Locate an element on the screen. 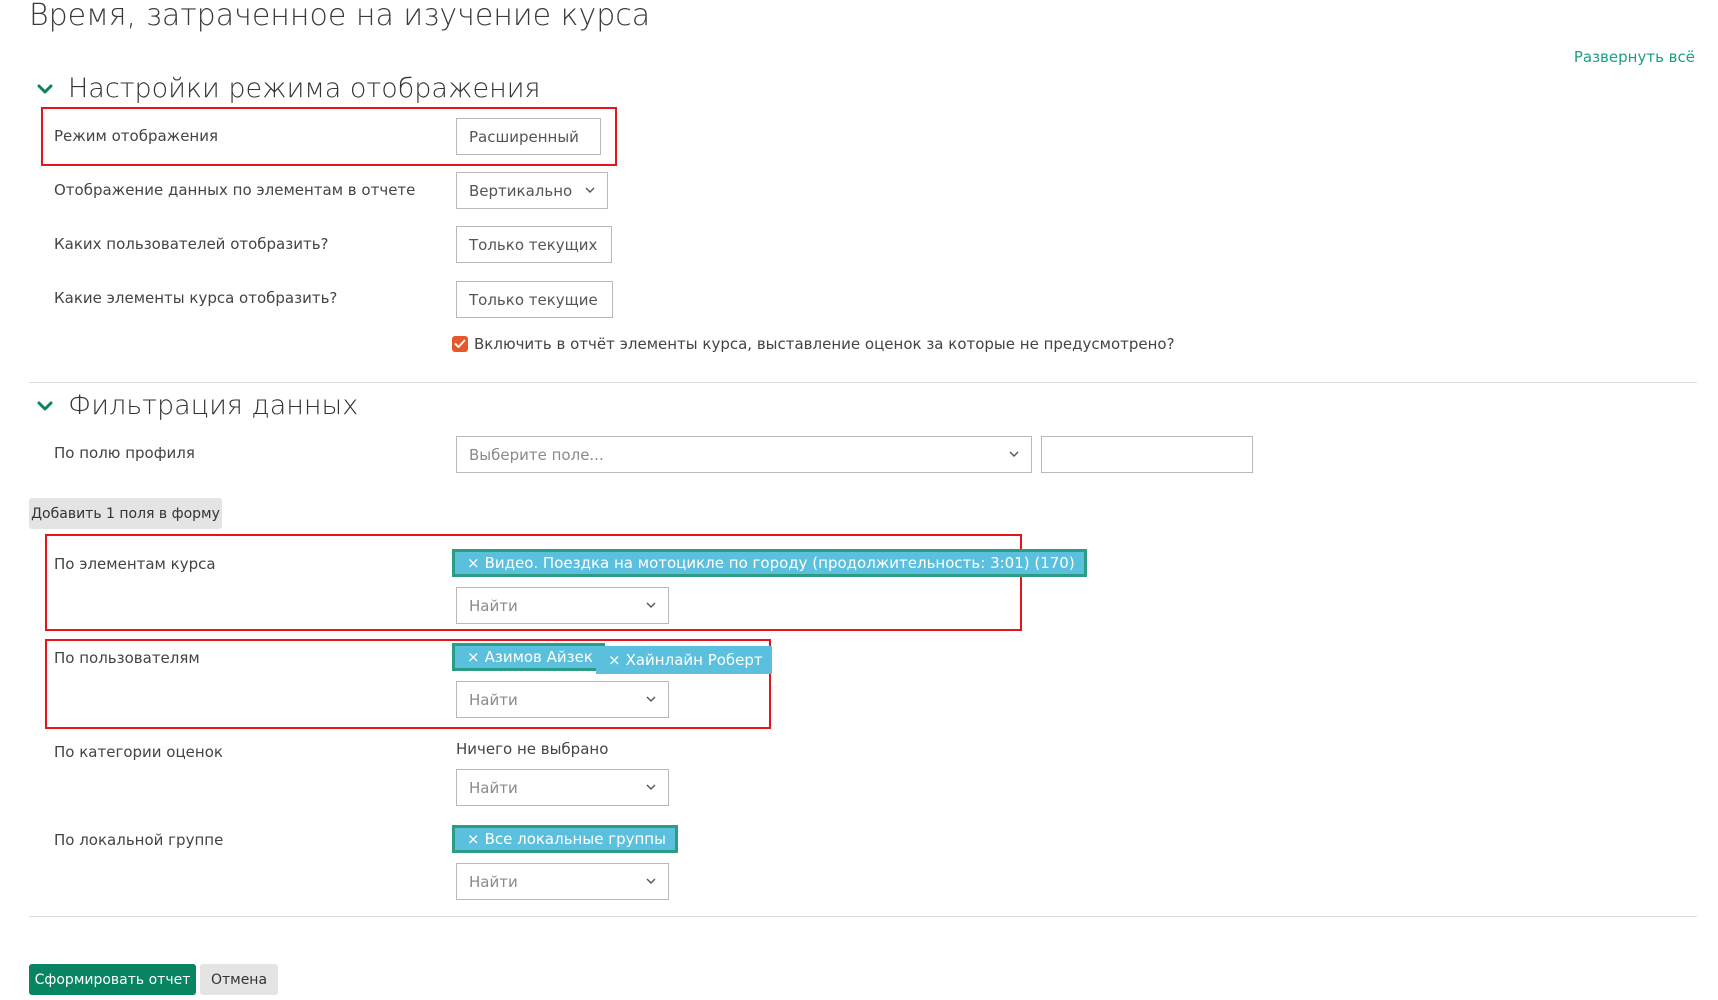 The height and width of the screenshot is (1000, 1718). profile-field-label: По полю профиля is located at coordinates (124, 453).